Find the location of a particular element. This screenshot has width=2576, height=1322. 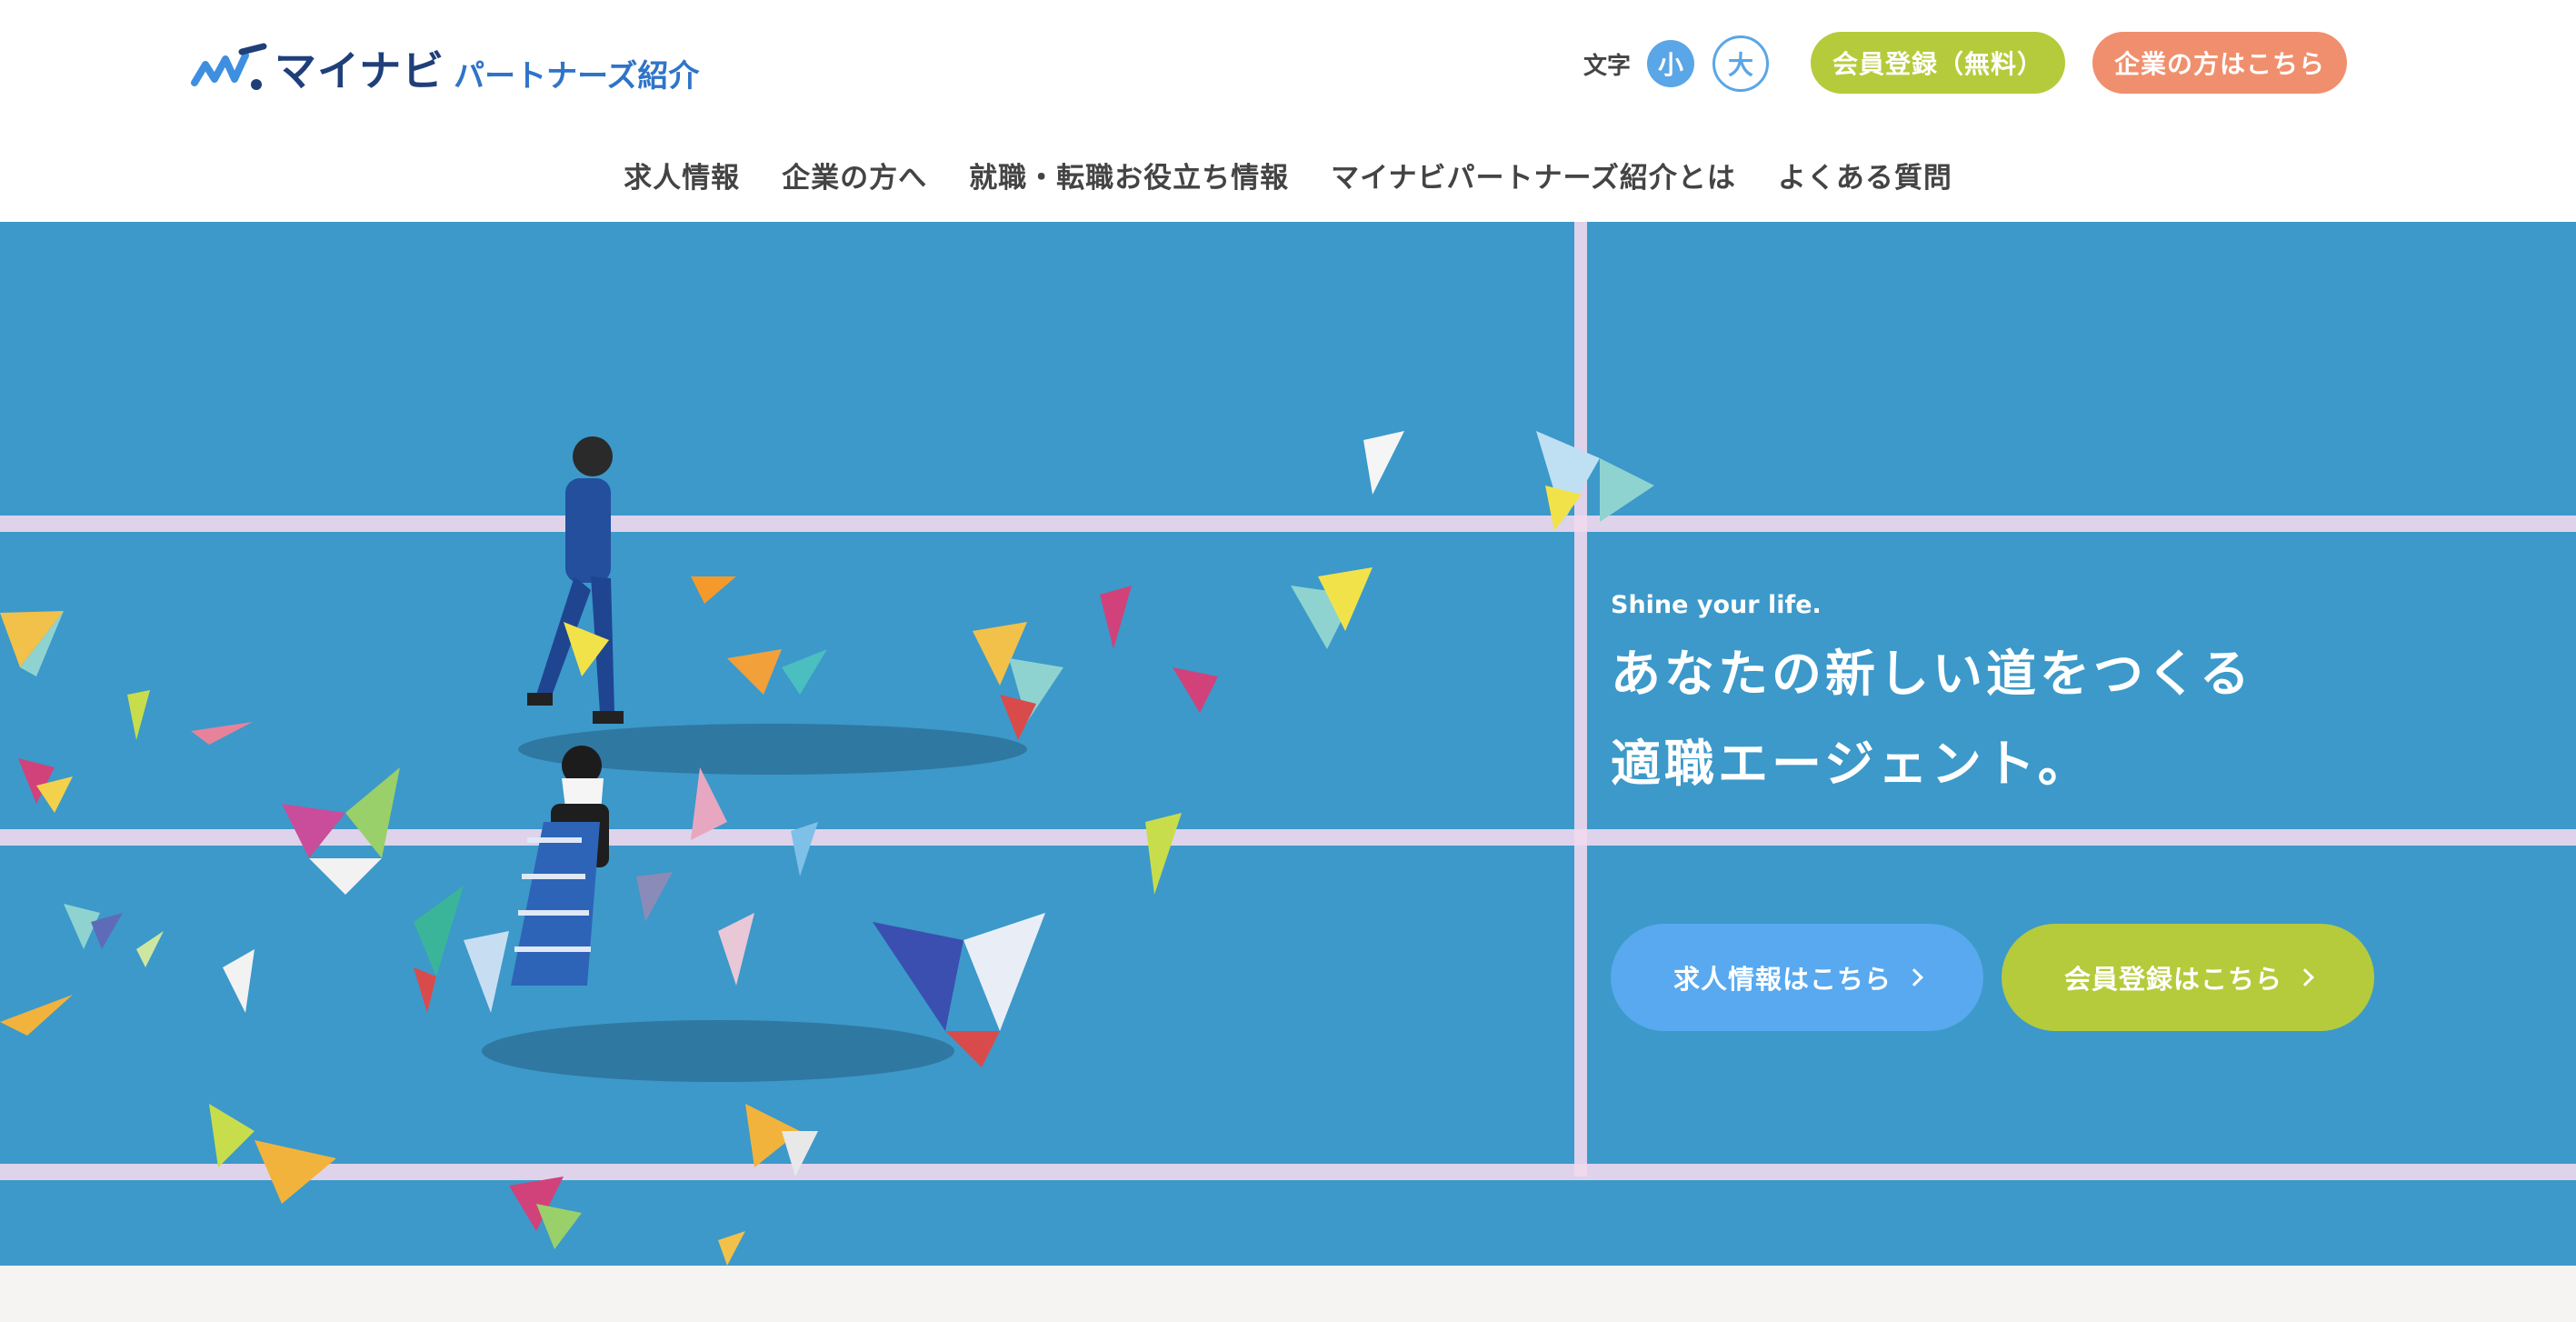

jobs-cta-label: 求人情報はこちら is located at coordinates (1782, 980).